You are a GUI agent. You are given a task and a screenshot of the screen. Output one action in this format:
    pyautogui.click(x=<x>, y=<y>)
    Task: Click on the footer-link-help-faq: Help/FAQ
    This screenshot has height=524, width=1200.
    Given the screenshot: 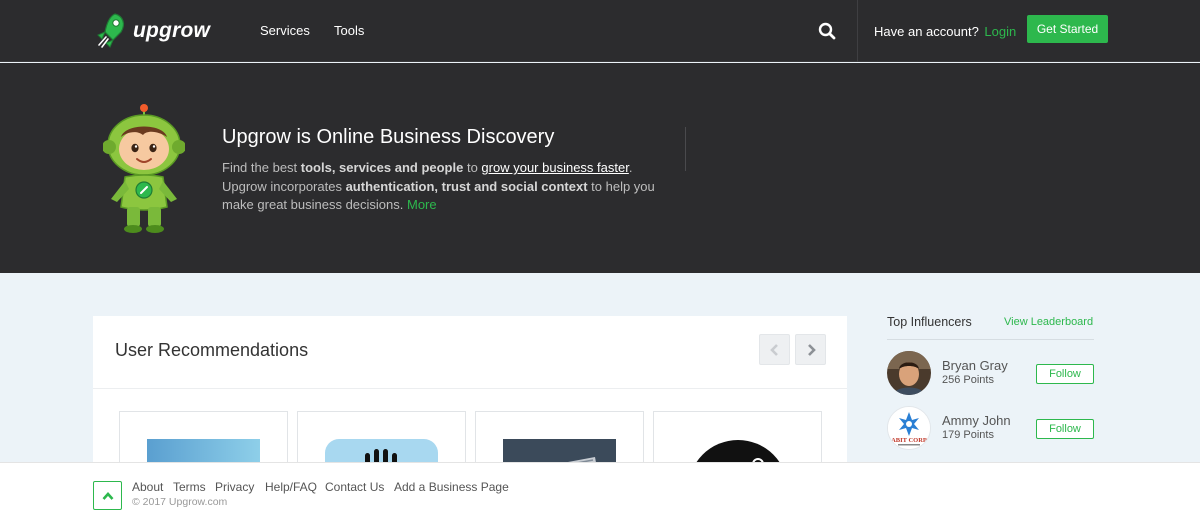 What is the action you would take?
    pyautogui.click(x=291, y=487)
    